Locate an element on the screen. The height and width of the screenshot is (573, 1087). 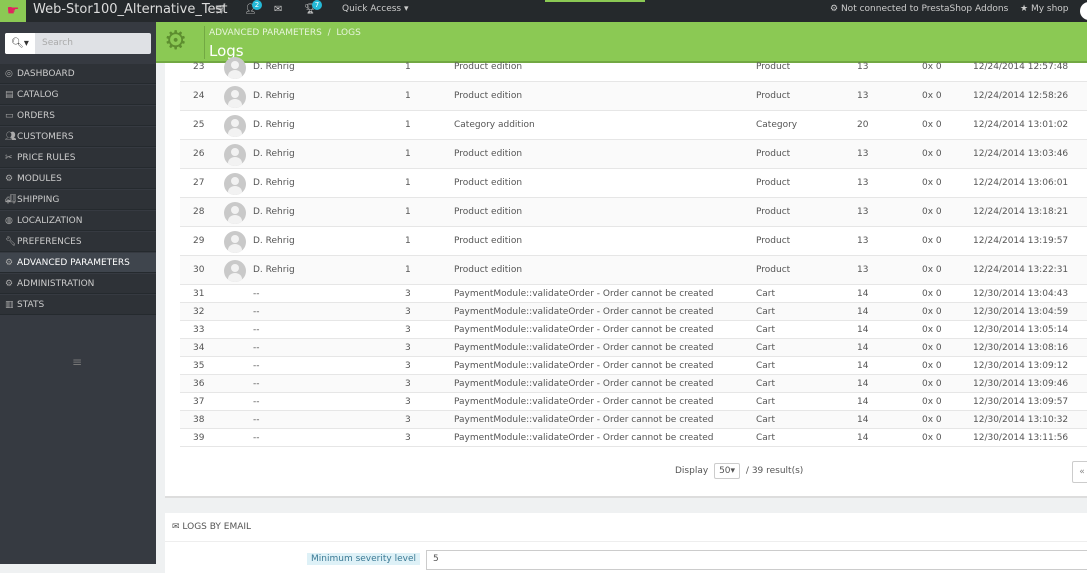
cell-date: 12/30/2014 13:04:43 is located at coordinates (1021, 293).